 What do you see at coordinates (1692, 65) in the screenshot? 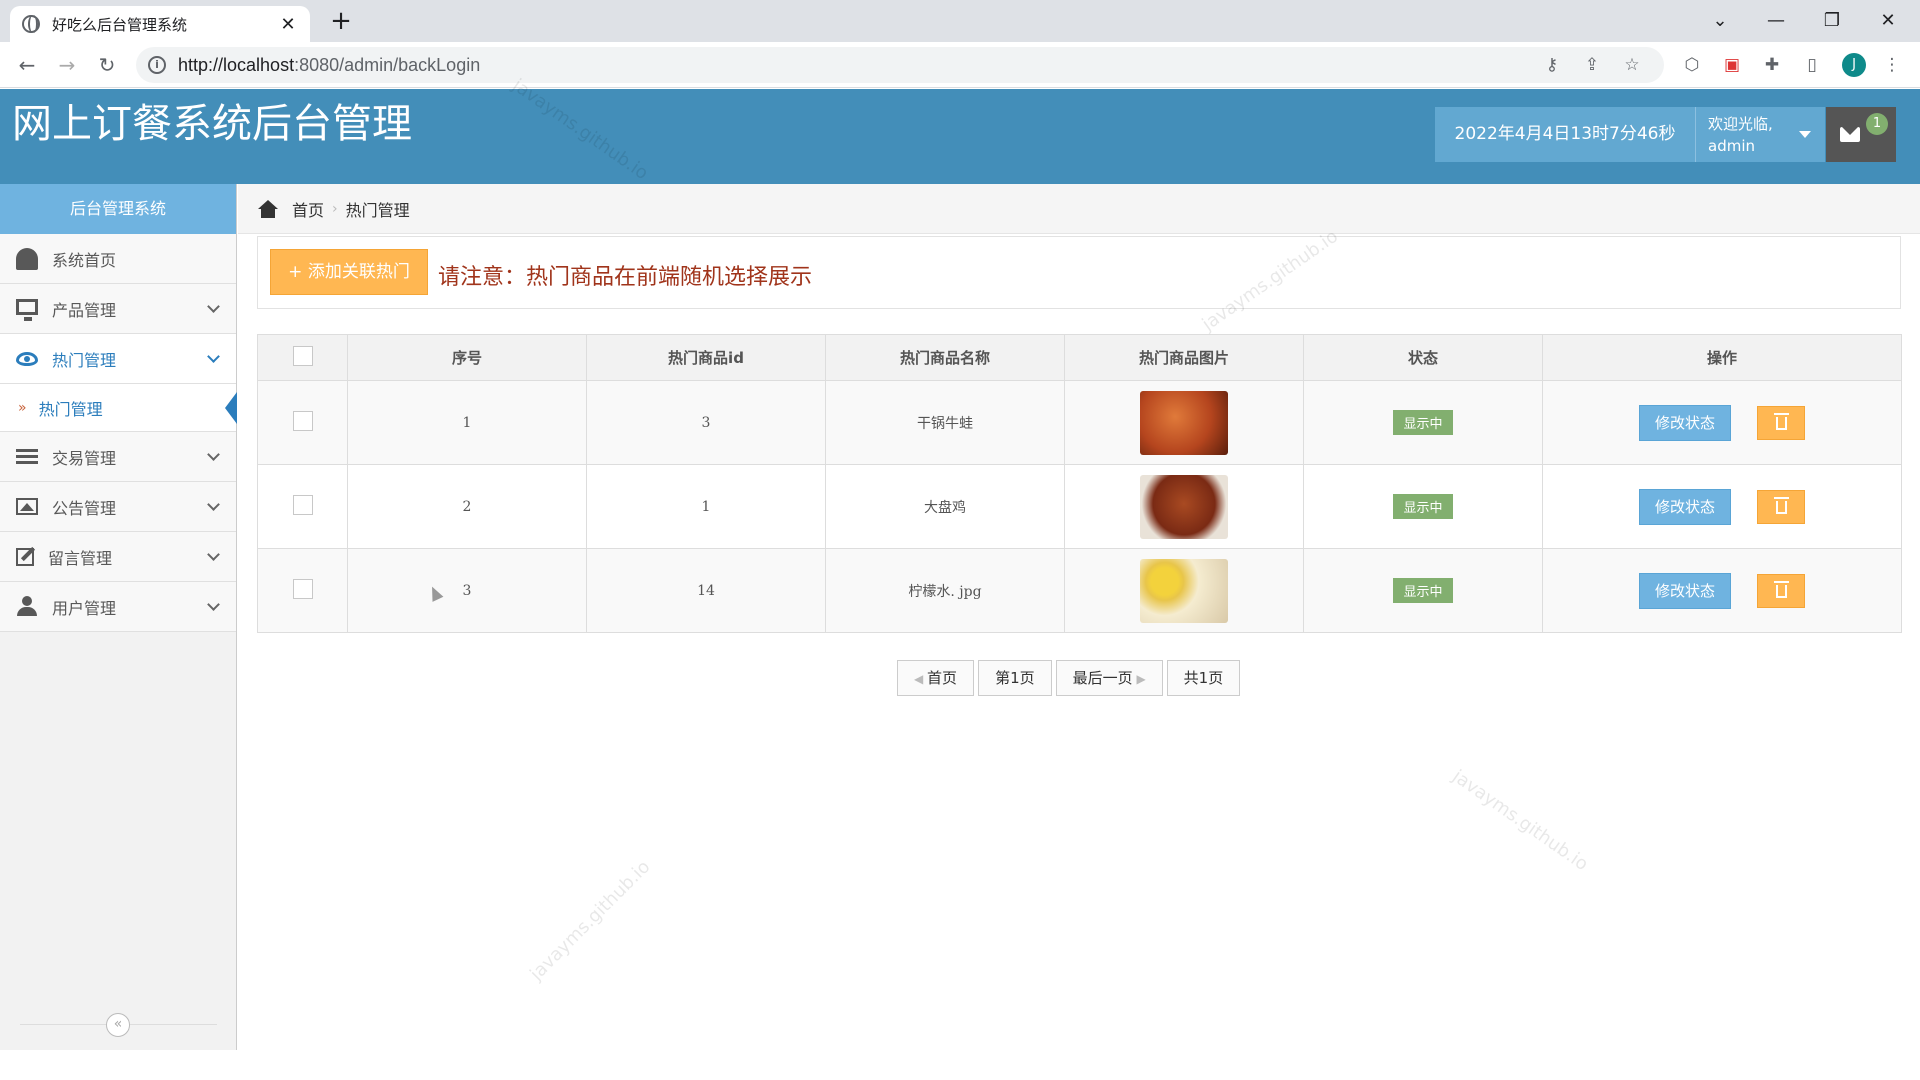
I see `extension-vue-icon: ⬡` at bounding box center [1692, 65].